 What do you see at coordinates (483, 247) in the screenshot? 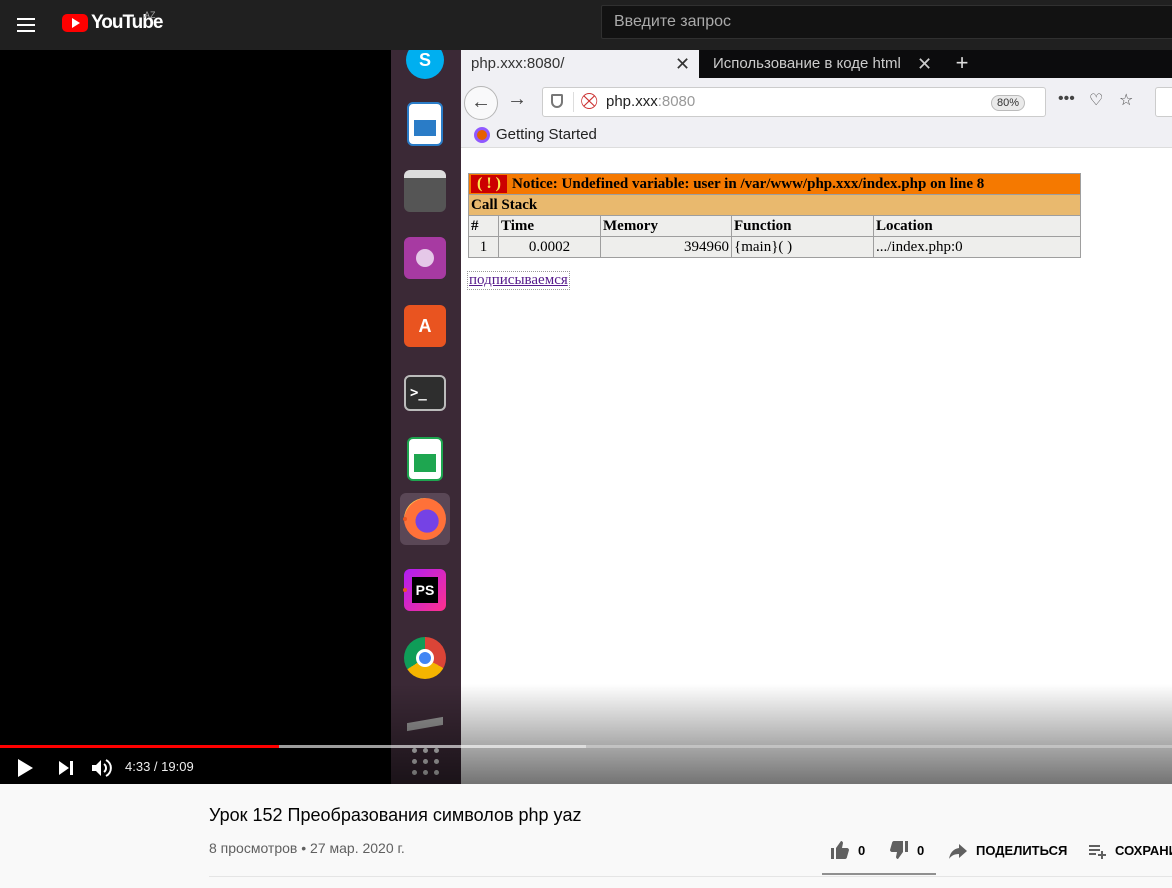
I see `cell-num: 1` at bounding box center [483, 247].